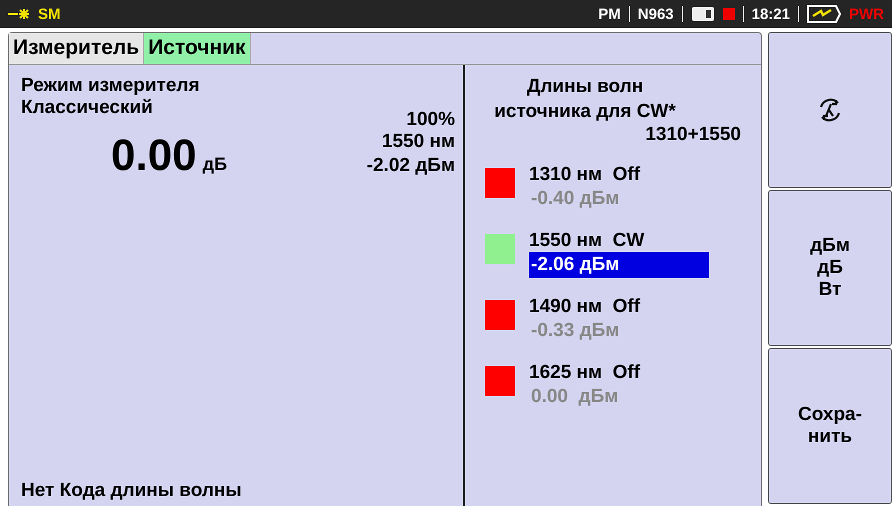 The height and width of the screenshot is (506, 892). I want to click on lambda-cycle-icon, so click(830, 110).